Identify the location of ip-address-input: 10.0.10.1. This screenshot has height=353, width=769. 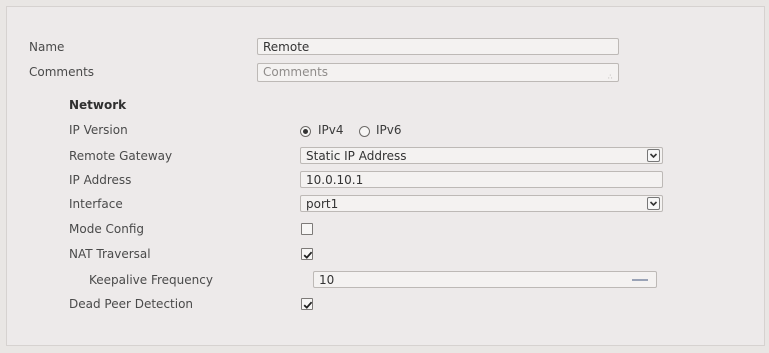
(481, 179).